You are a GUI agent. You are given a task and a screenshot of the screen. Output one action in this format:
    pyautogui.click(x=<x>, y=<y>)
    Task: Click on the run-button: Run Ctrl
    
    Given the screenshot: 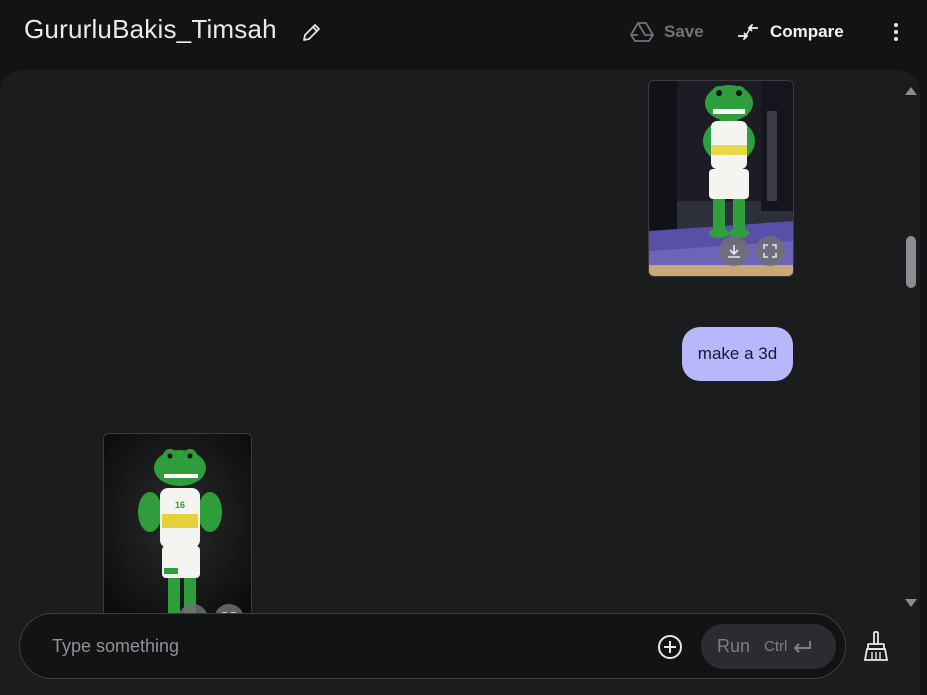 What is the action you would take?
    pyautogui.click(x=768, y=646)
    